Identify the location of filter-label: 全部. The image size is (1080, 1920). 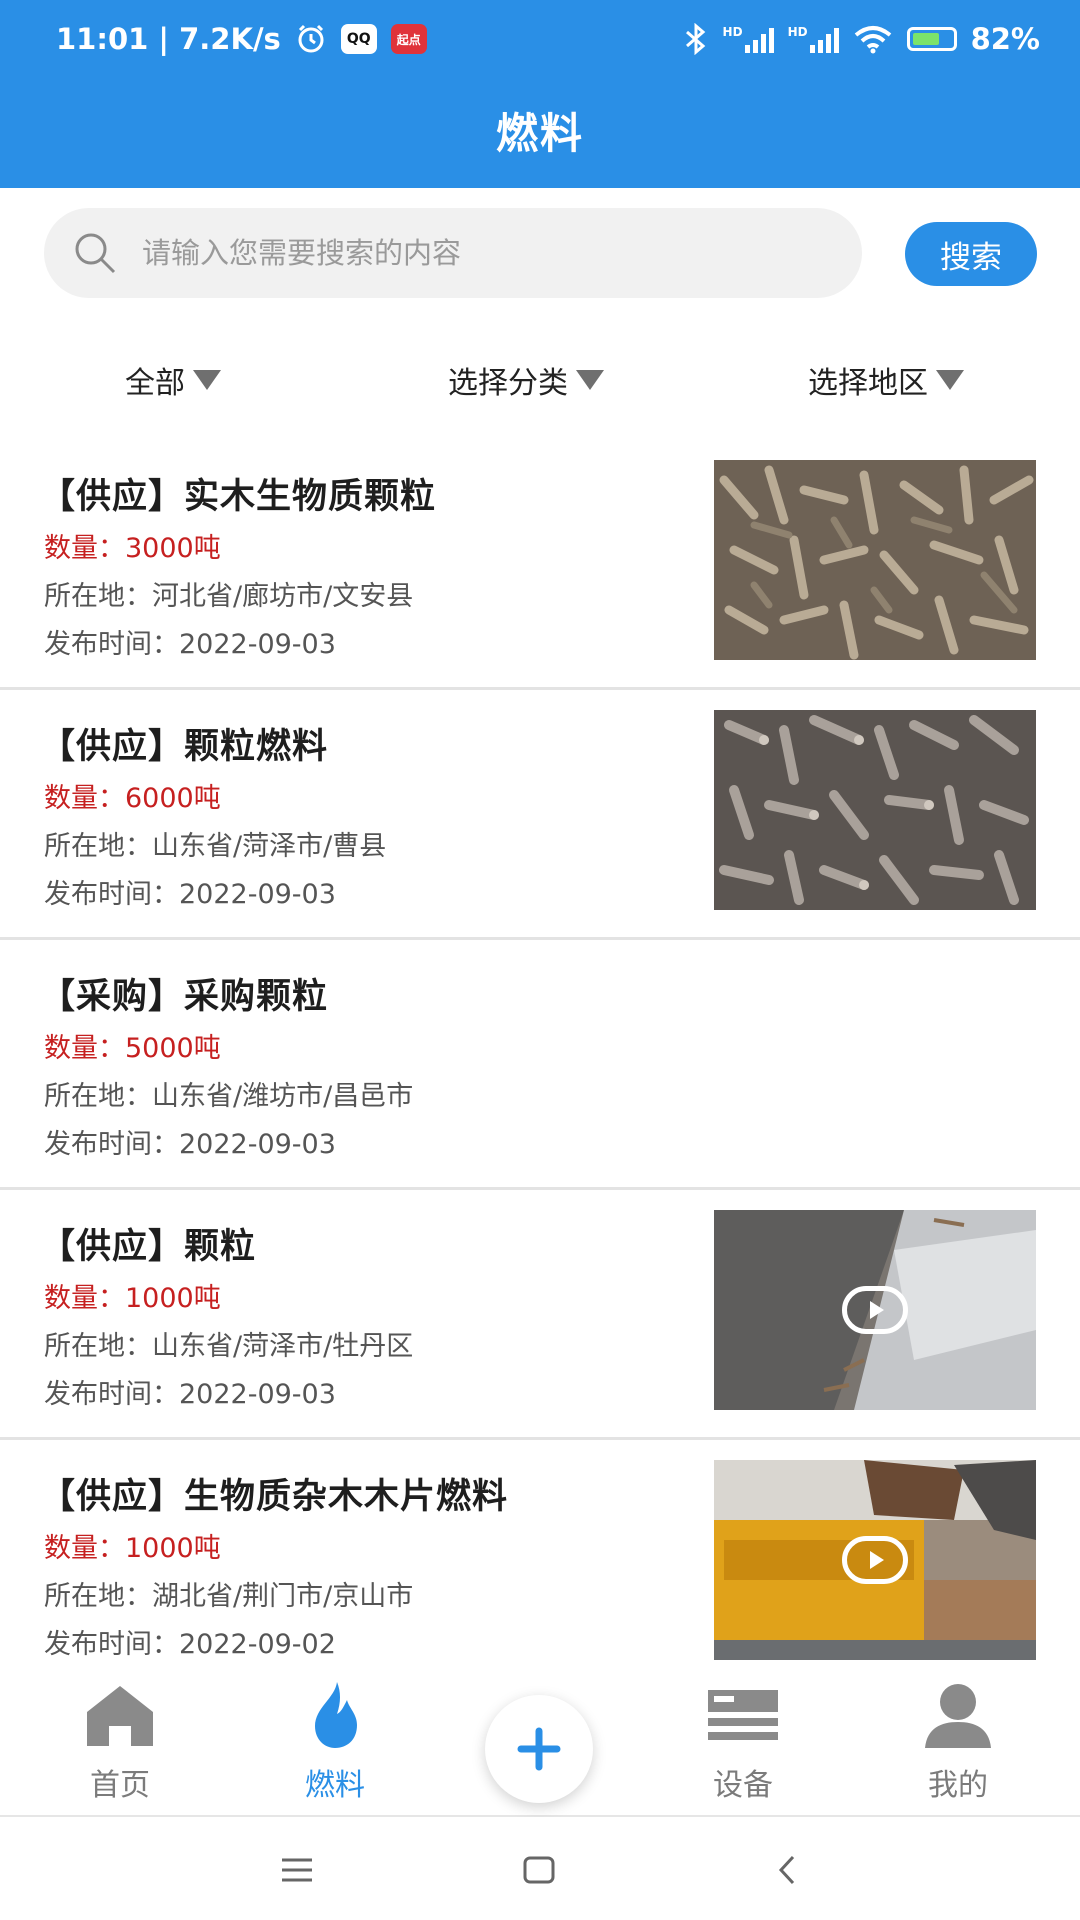
(155, 383).